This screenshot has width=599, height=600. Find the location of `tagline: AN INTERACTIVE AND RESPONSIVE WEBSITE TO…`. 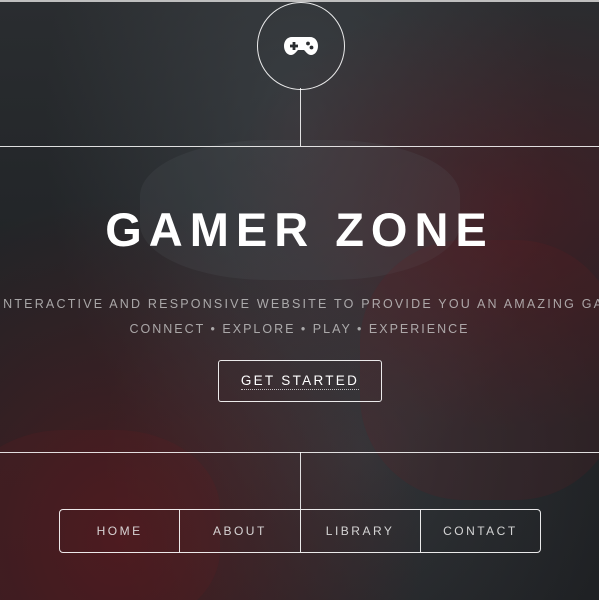

tagline: AN INTERACTIVE AND RESPONSIVE WEBSITE TO… is located at coordinates (299, 304).